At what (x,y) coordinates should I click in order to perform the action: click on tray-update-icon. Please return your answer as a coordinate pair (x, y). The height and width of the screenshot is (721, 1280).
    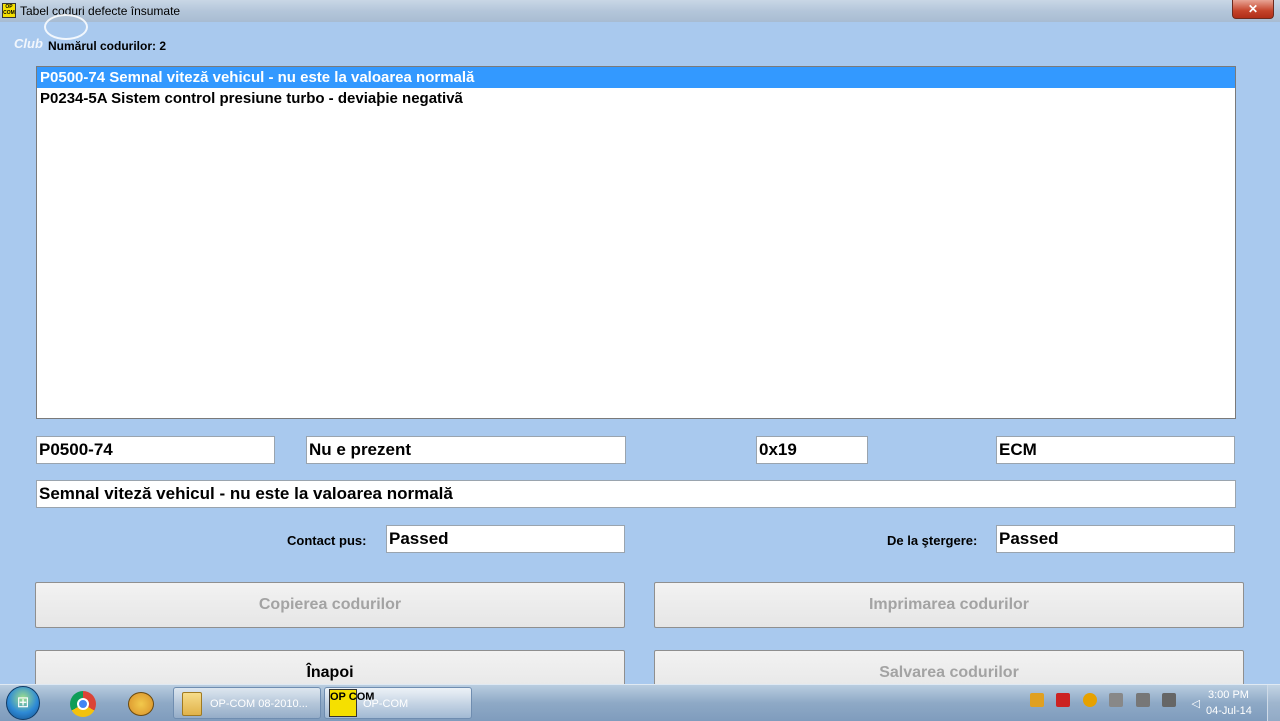
    Looking at the image, I should click on (1089, 700).